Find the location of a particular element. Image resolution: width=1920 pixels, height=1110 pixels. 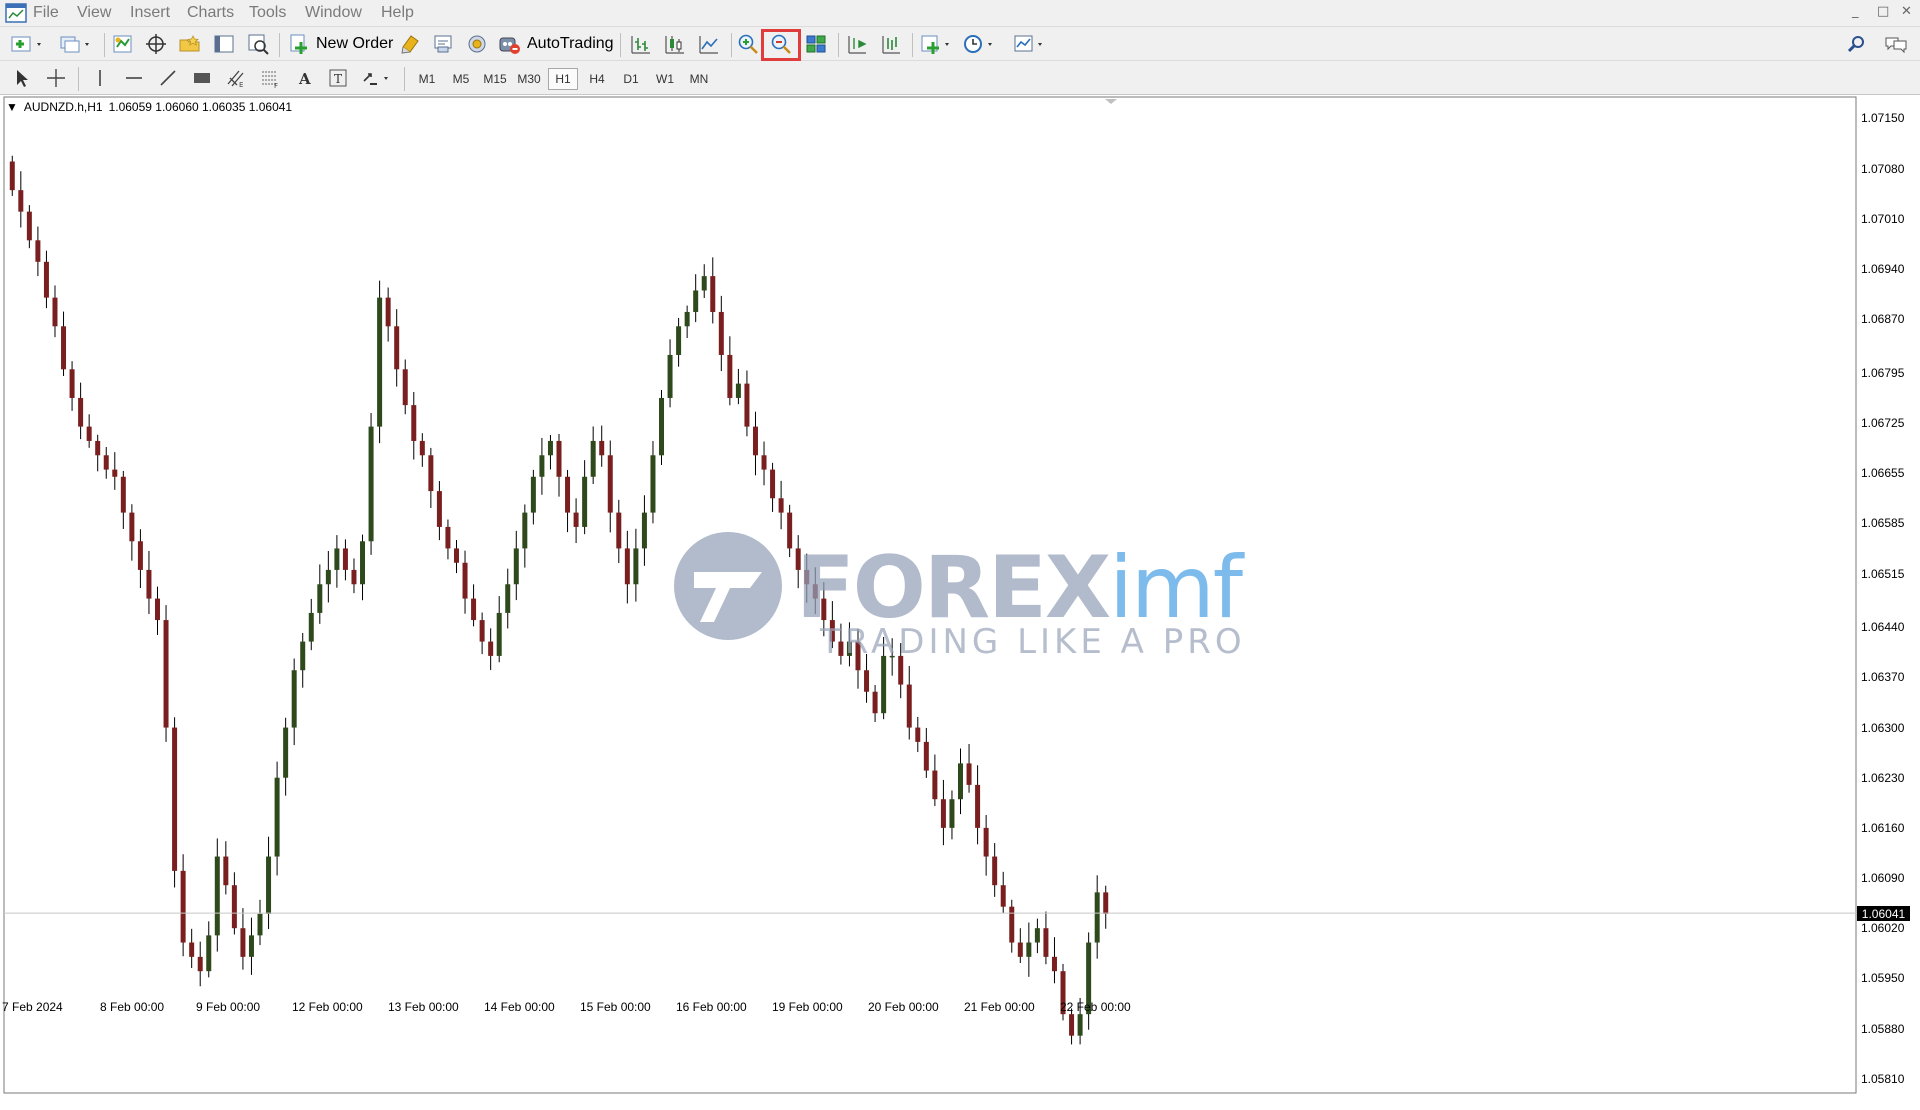

market-watch-button is located at coordinates (123, 44).